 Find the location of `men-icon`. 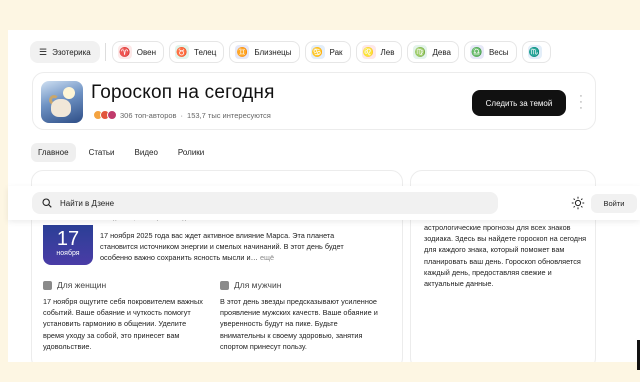

men-icon is located at coordinates (224, 285).